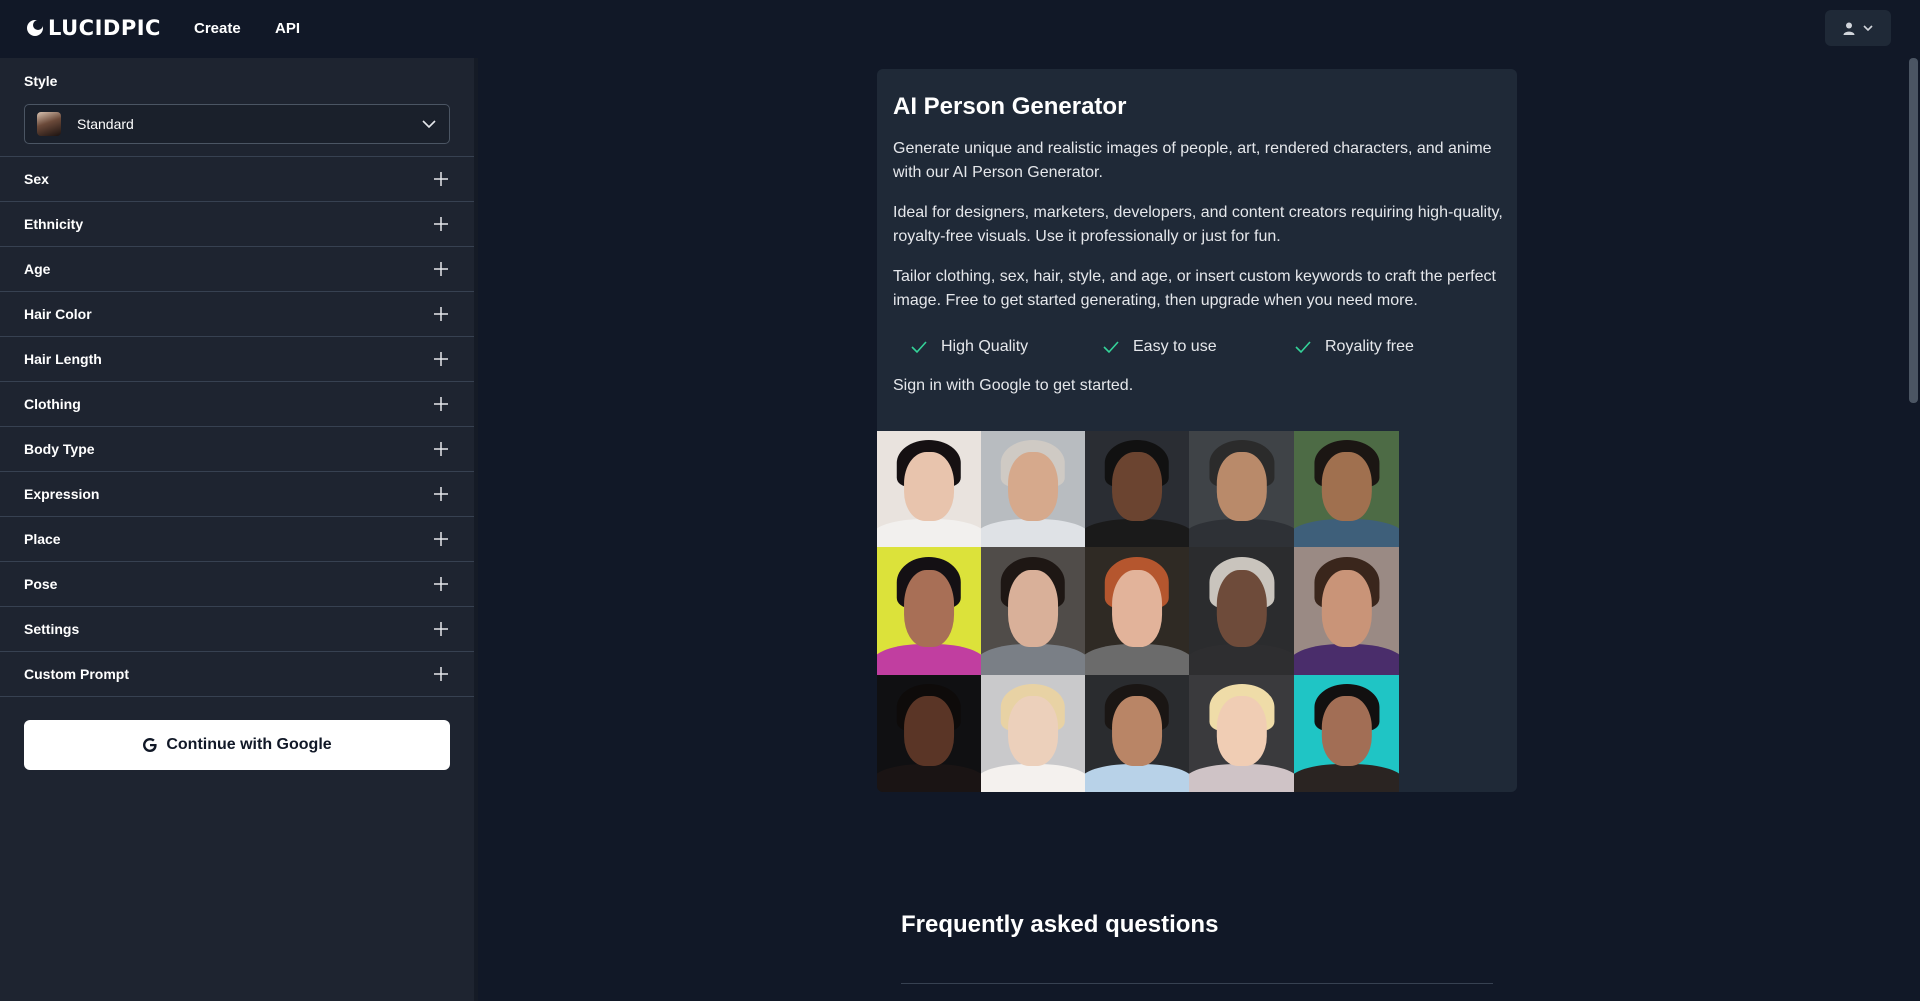 The image size is (1920, 1001). What do you see at coordinates (237, 539) in the screenshot?
I see `accordion-item-place: Place` at bounding box center [237, 539].